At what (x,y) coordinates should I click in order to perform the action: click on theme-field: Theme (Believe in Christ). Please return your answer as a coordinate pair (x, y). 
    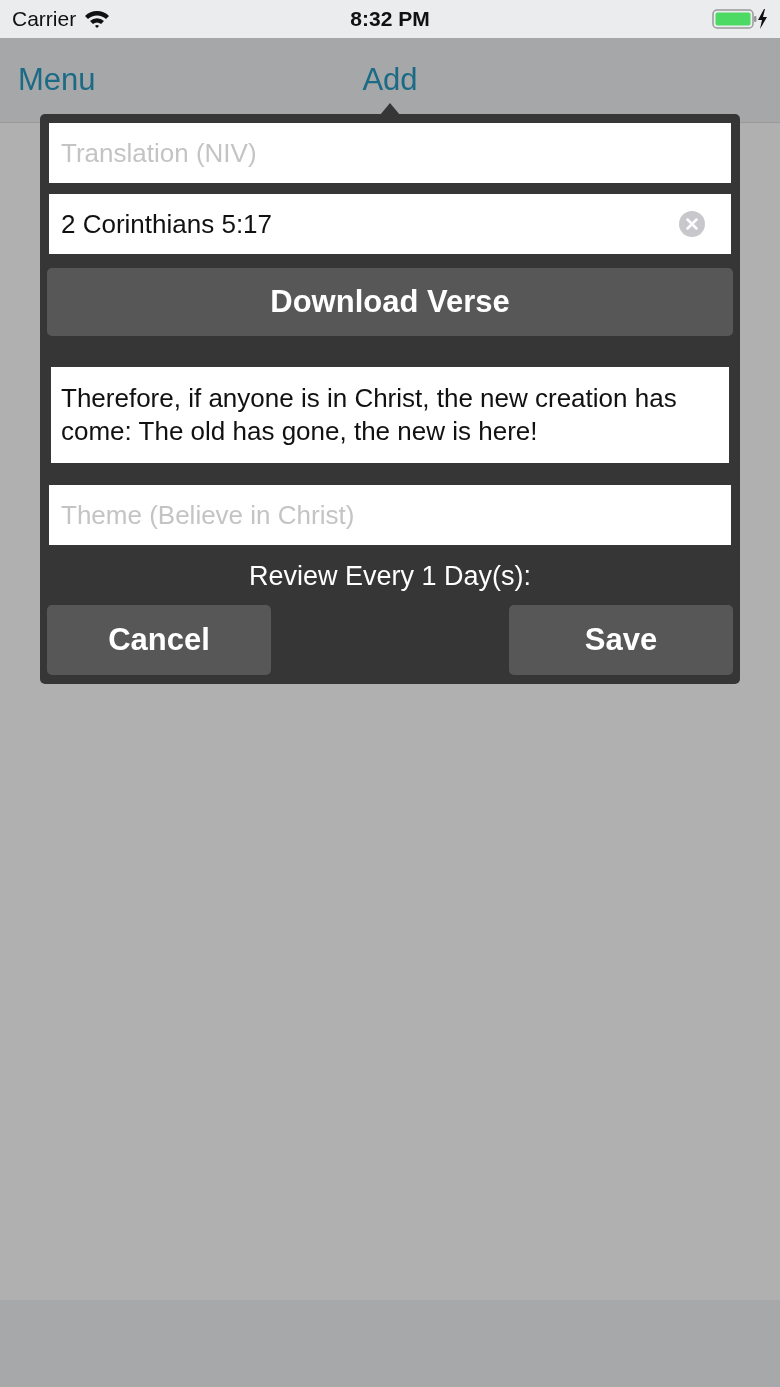
    Looking at the image, I should click on (390, 515).